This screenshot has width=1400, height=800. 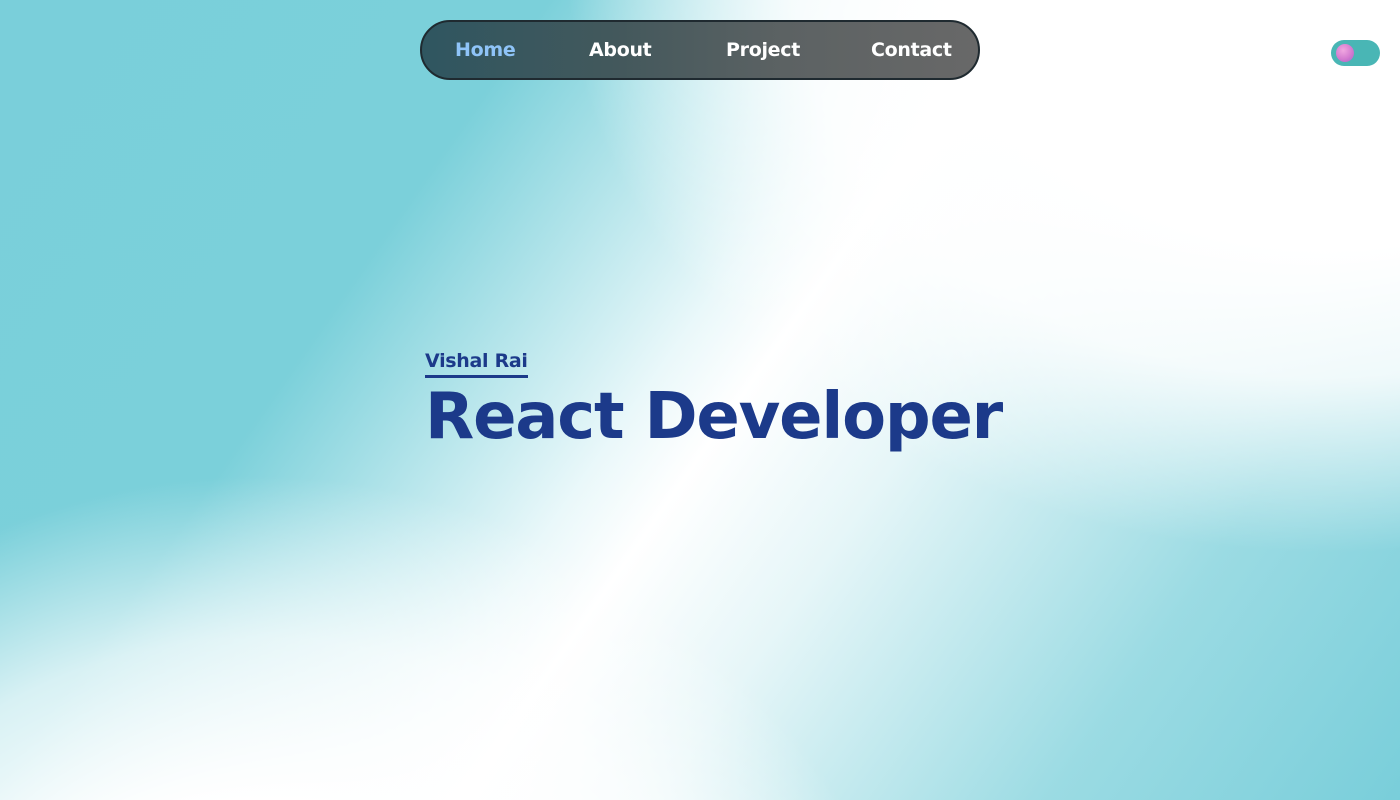 What do you see at coordinates (714, 417) in the screenshot?
I see `hero-title: React Developer` at bounding box center [714, 417].